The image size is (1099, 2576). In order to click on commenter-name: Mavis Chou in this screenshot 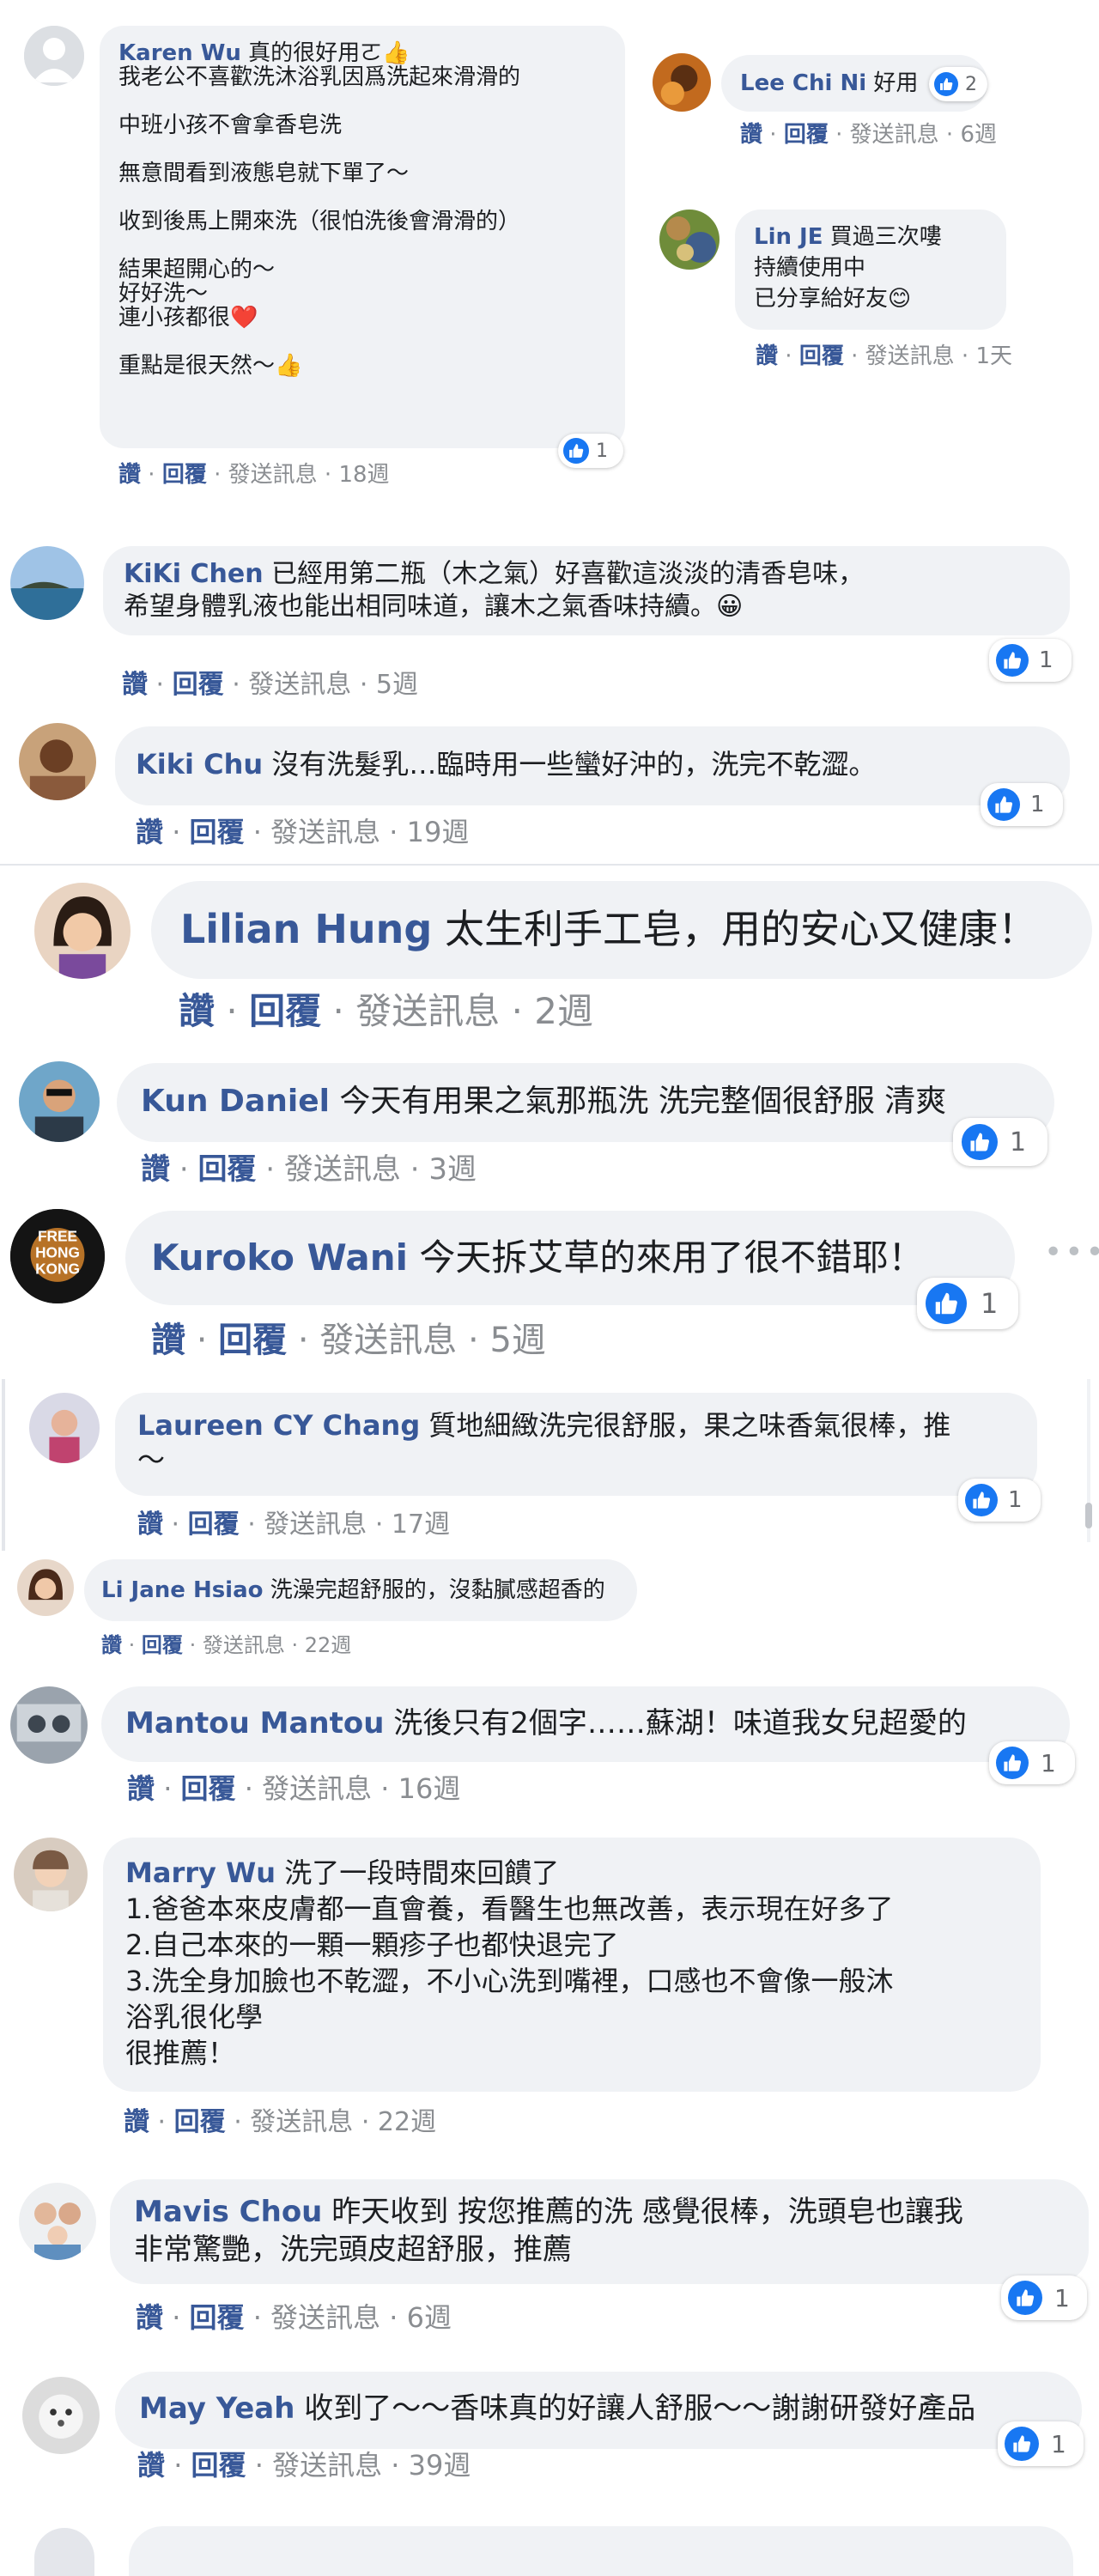, I will do `click(228, 2212)`.